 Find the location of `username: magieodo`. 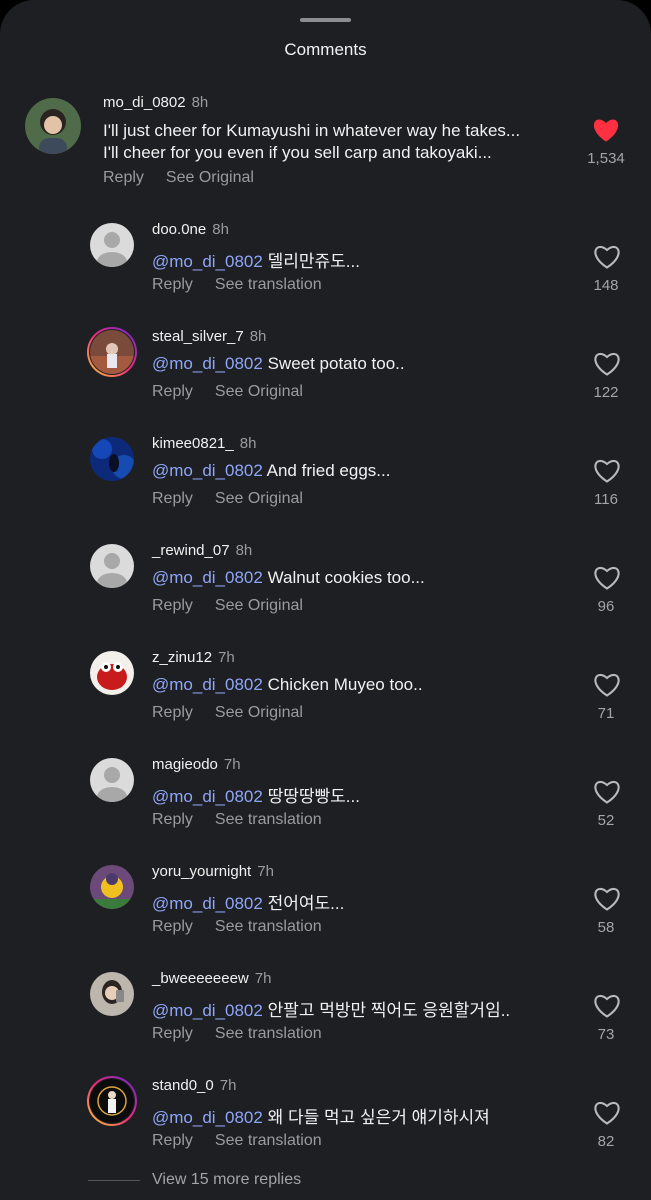

username: magieodo is located at coordinates (185, 764).